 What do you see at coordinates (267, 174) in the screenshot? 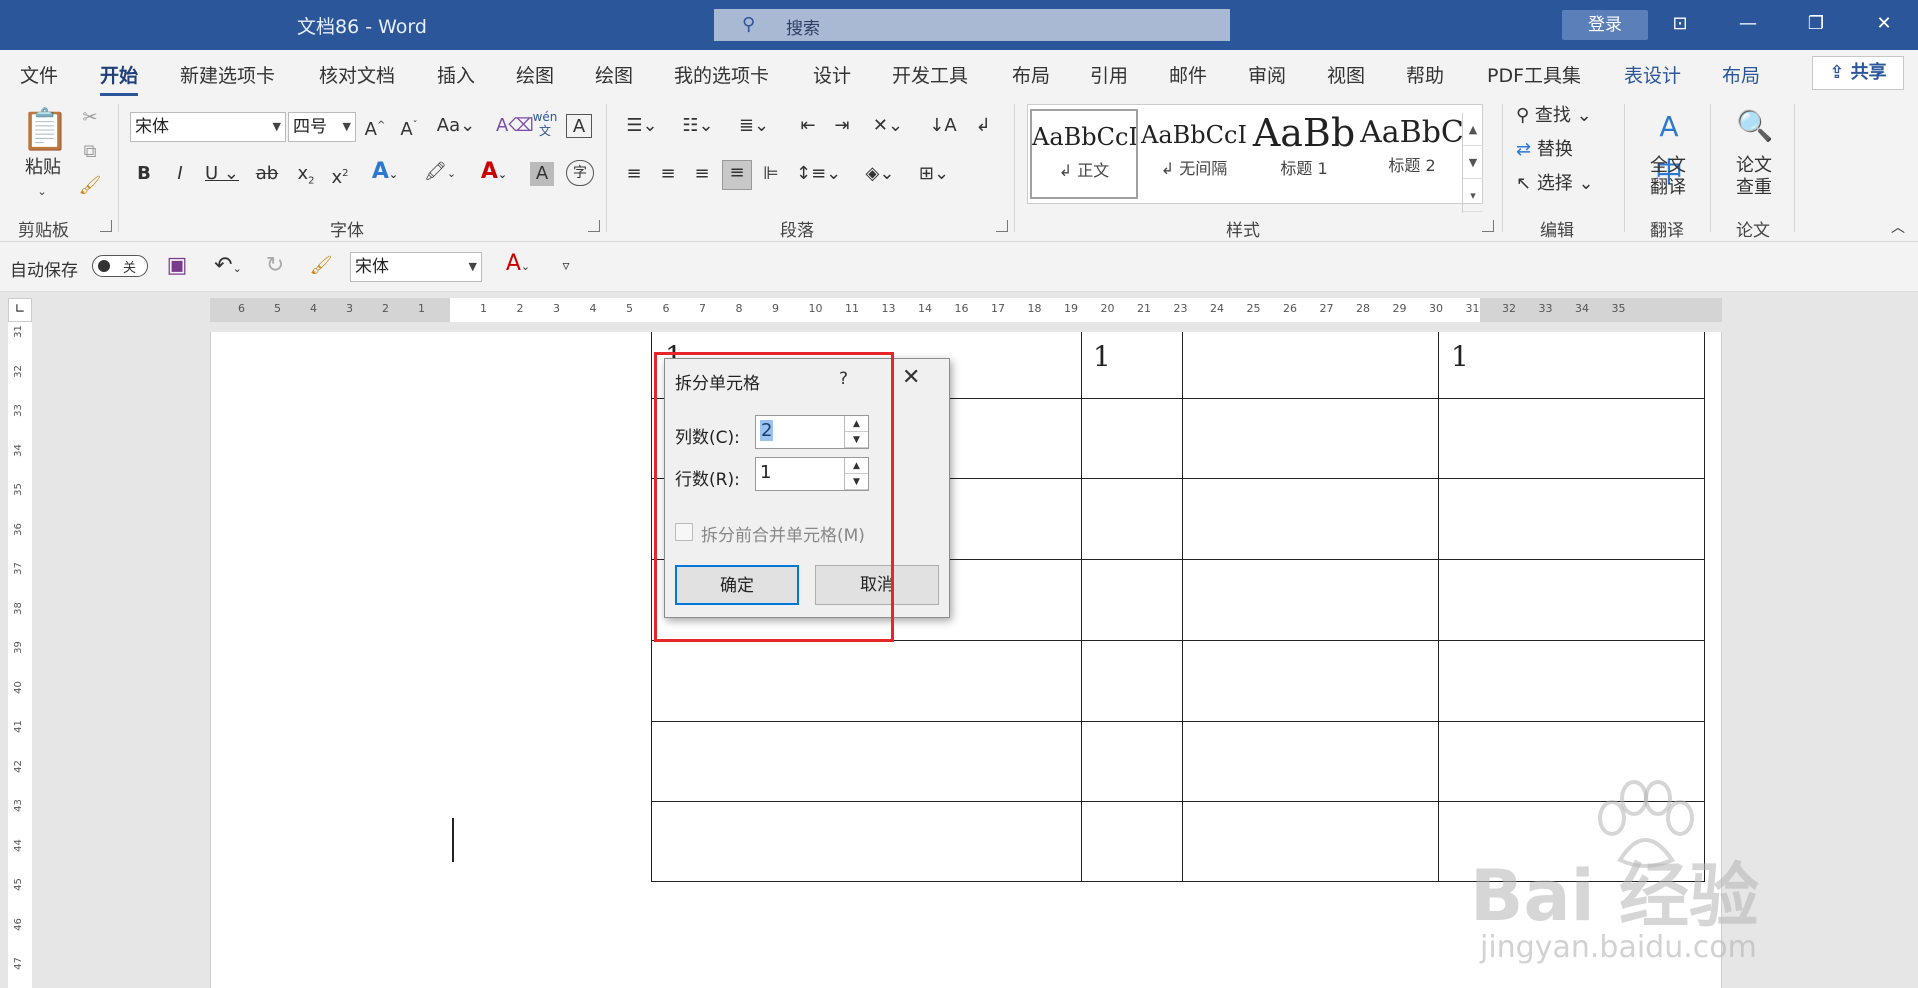
I see `strikethrough-icon: ab` at bounding box center [267, 174].